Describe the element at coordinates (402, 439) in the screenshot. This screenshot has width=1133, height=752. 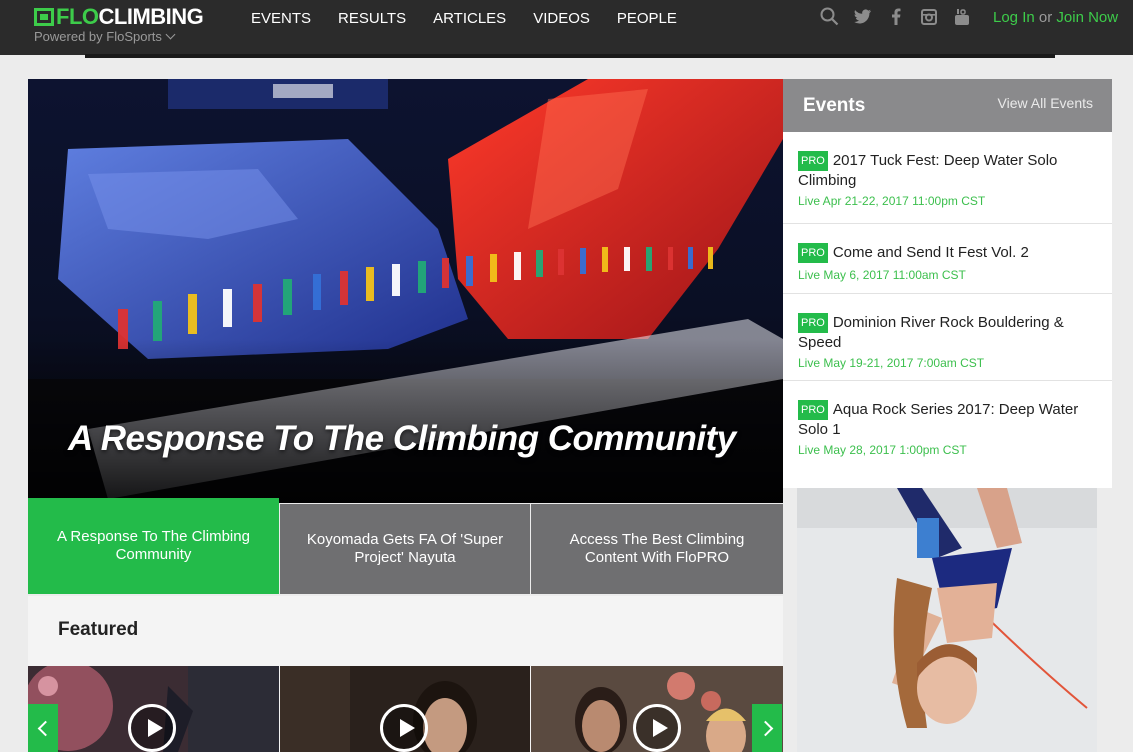
I see `hero-title: A Response To The Climbing Community` at that location.